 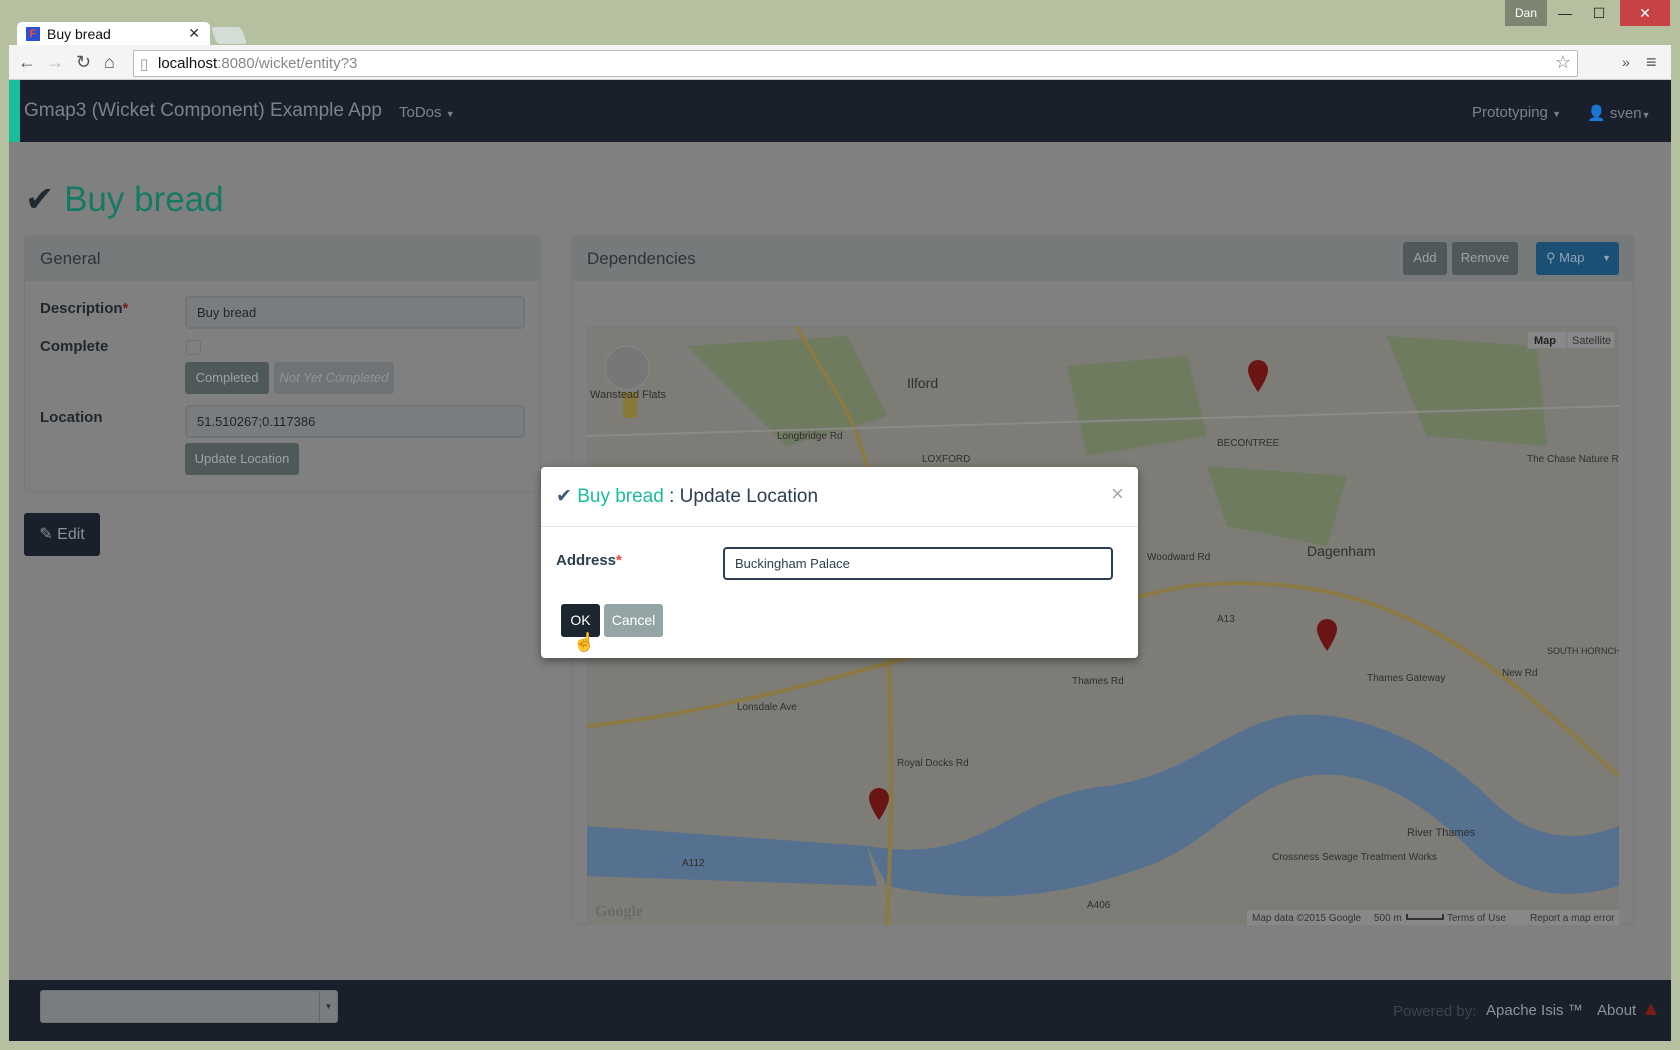 I want to click on update-location-button: Update Location, so click(x=242, y=459).